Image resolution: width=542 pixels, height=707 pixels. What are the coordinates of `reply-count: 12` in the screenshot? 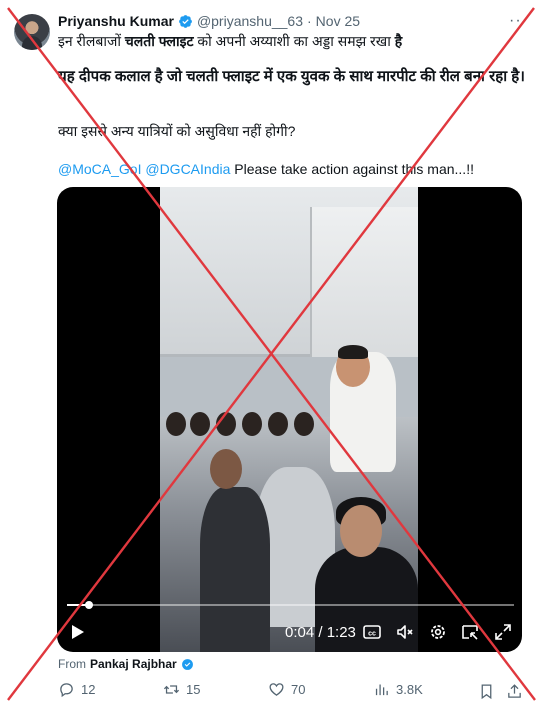 It's located at (88, 689).